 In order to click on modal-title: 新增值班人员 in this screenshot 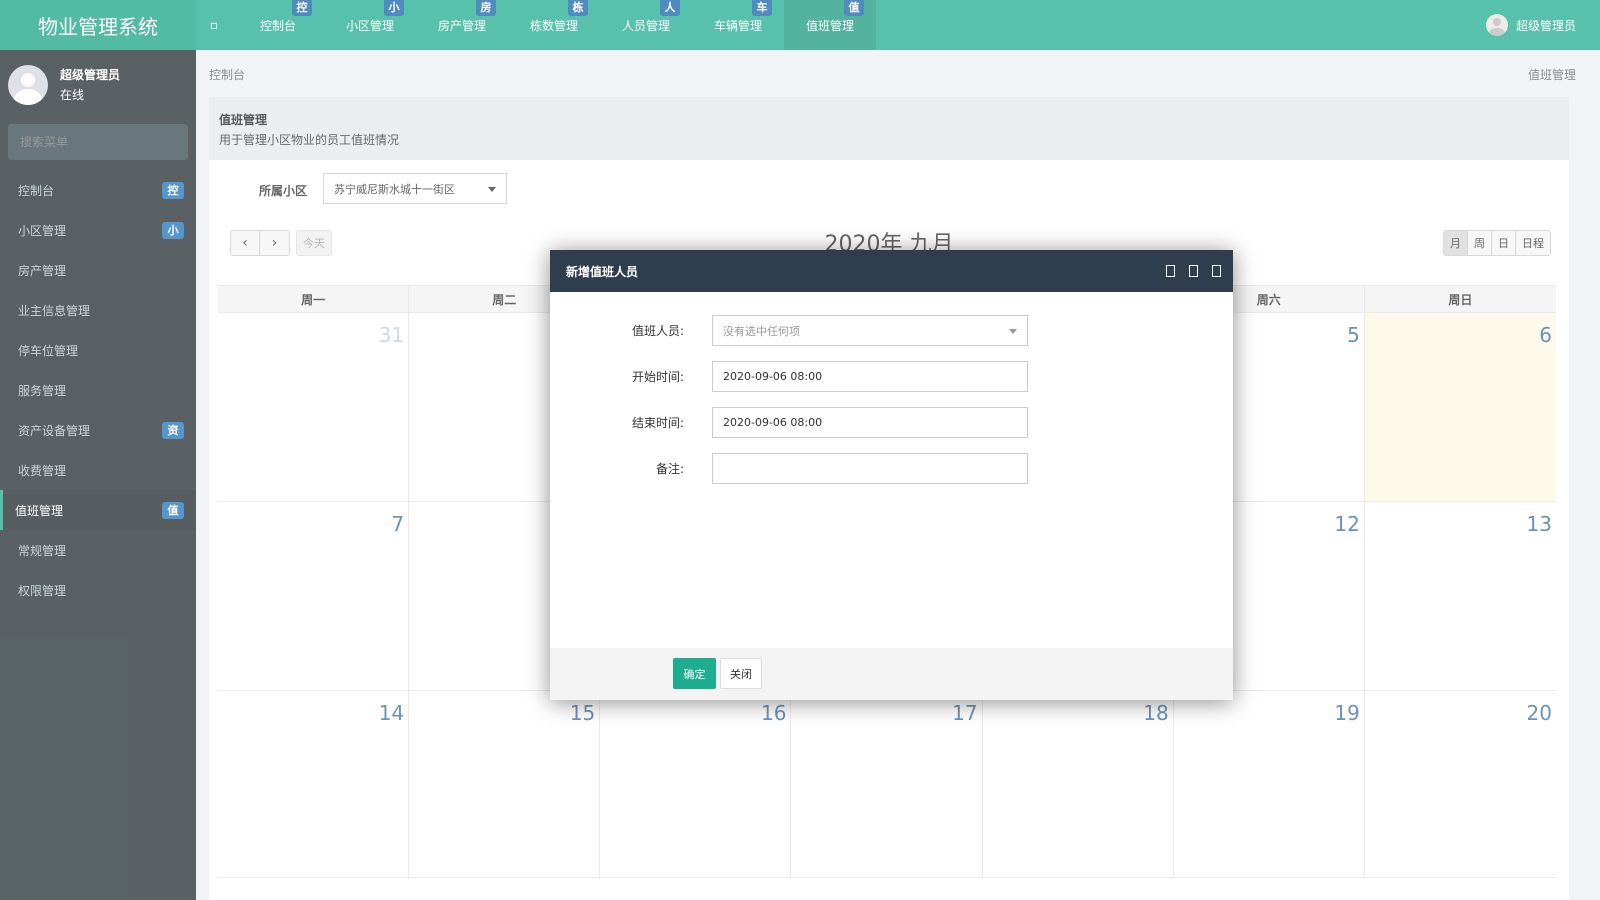, I will do `click(602, 271)`.